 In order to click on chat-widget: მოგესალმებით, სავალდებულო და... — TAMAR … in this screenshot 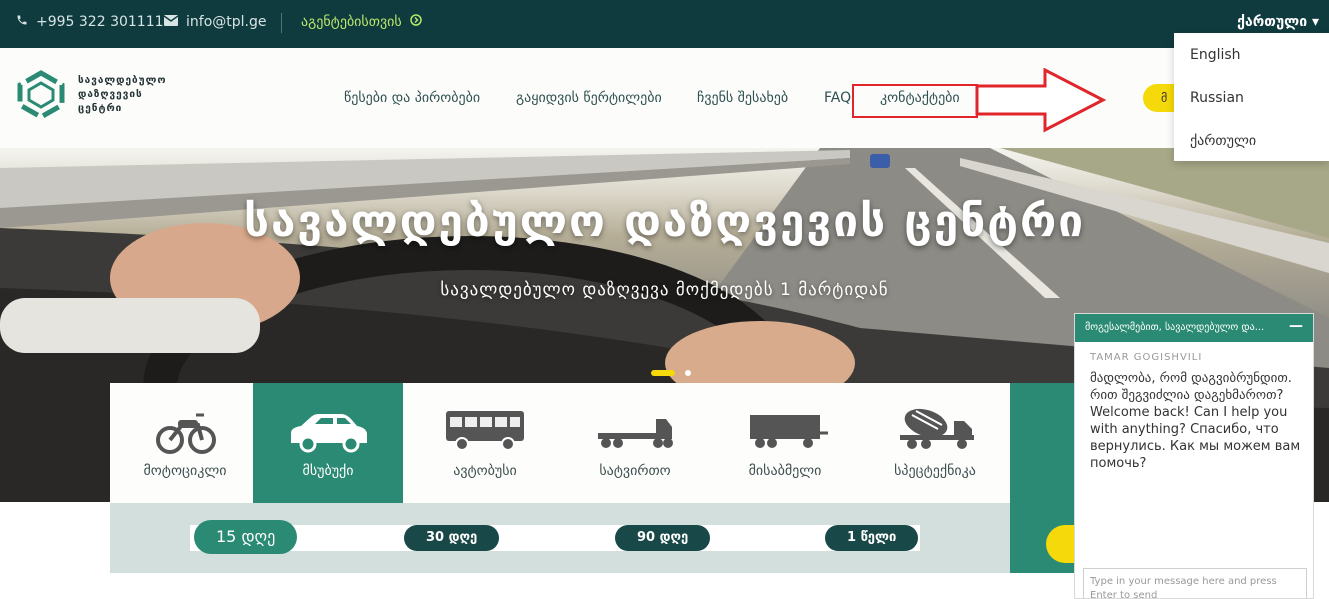, I will do `click(1194, 456)`.